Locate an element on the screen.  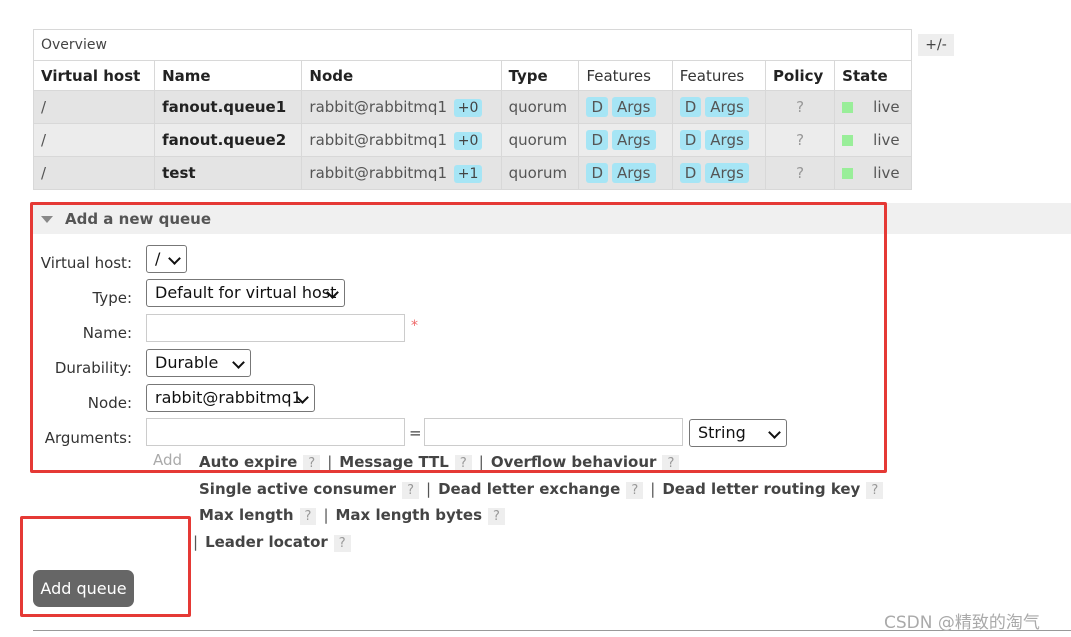
type-select: Default for virtual host is located at coordinates (245, 293).